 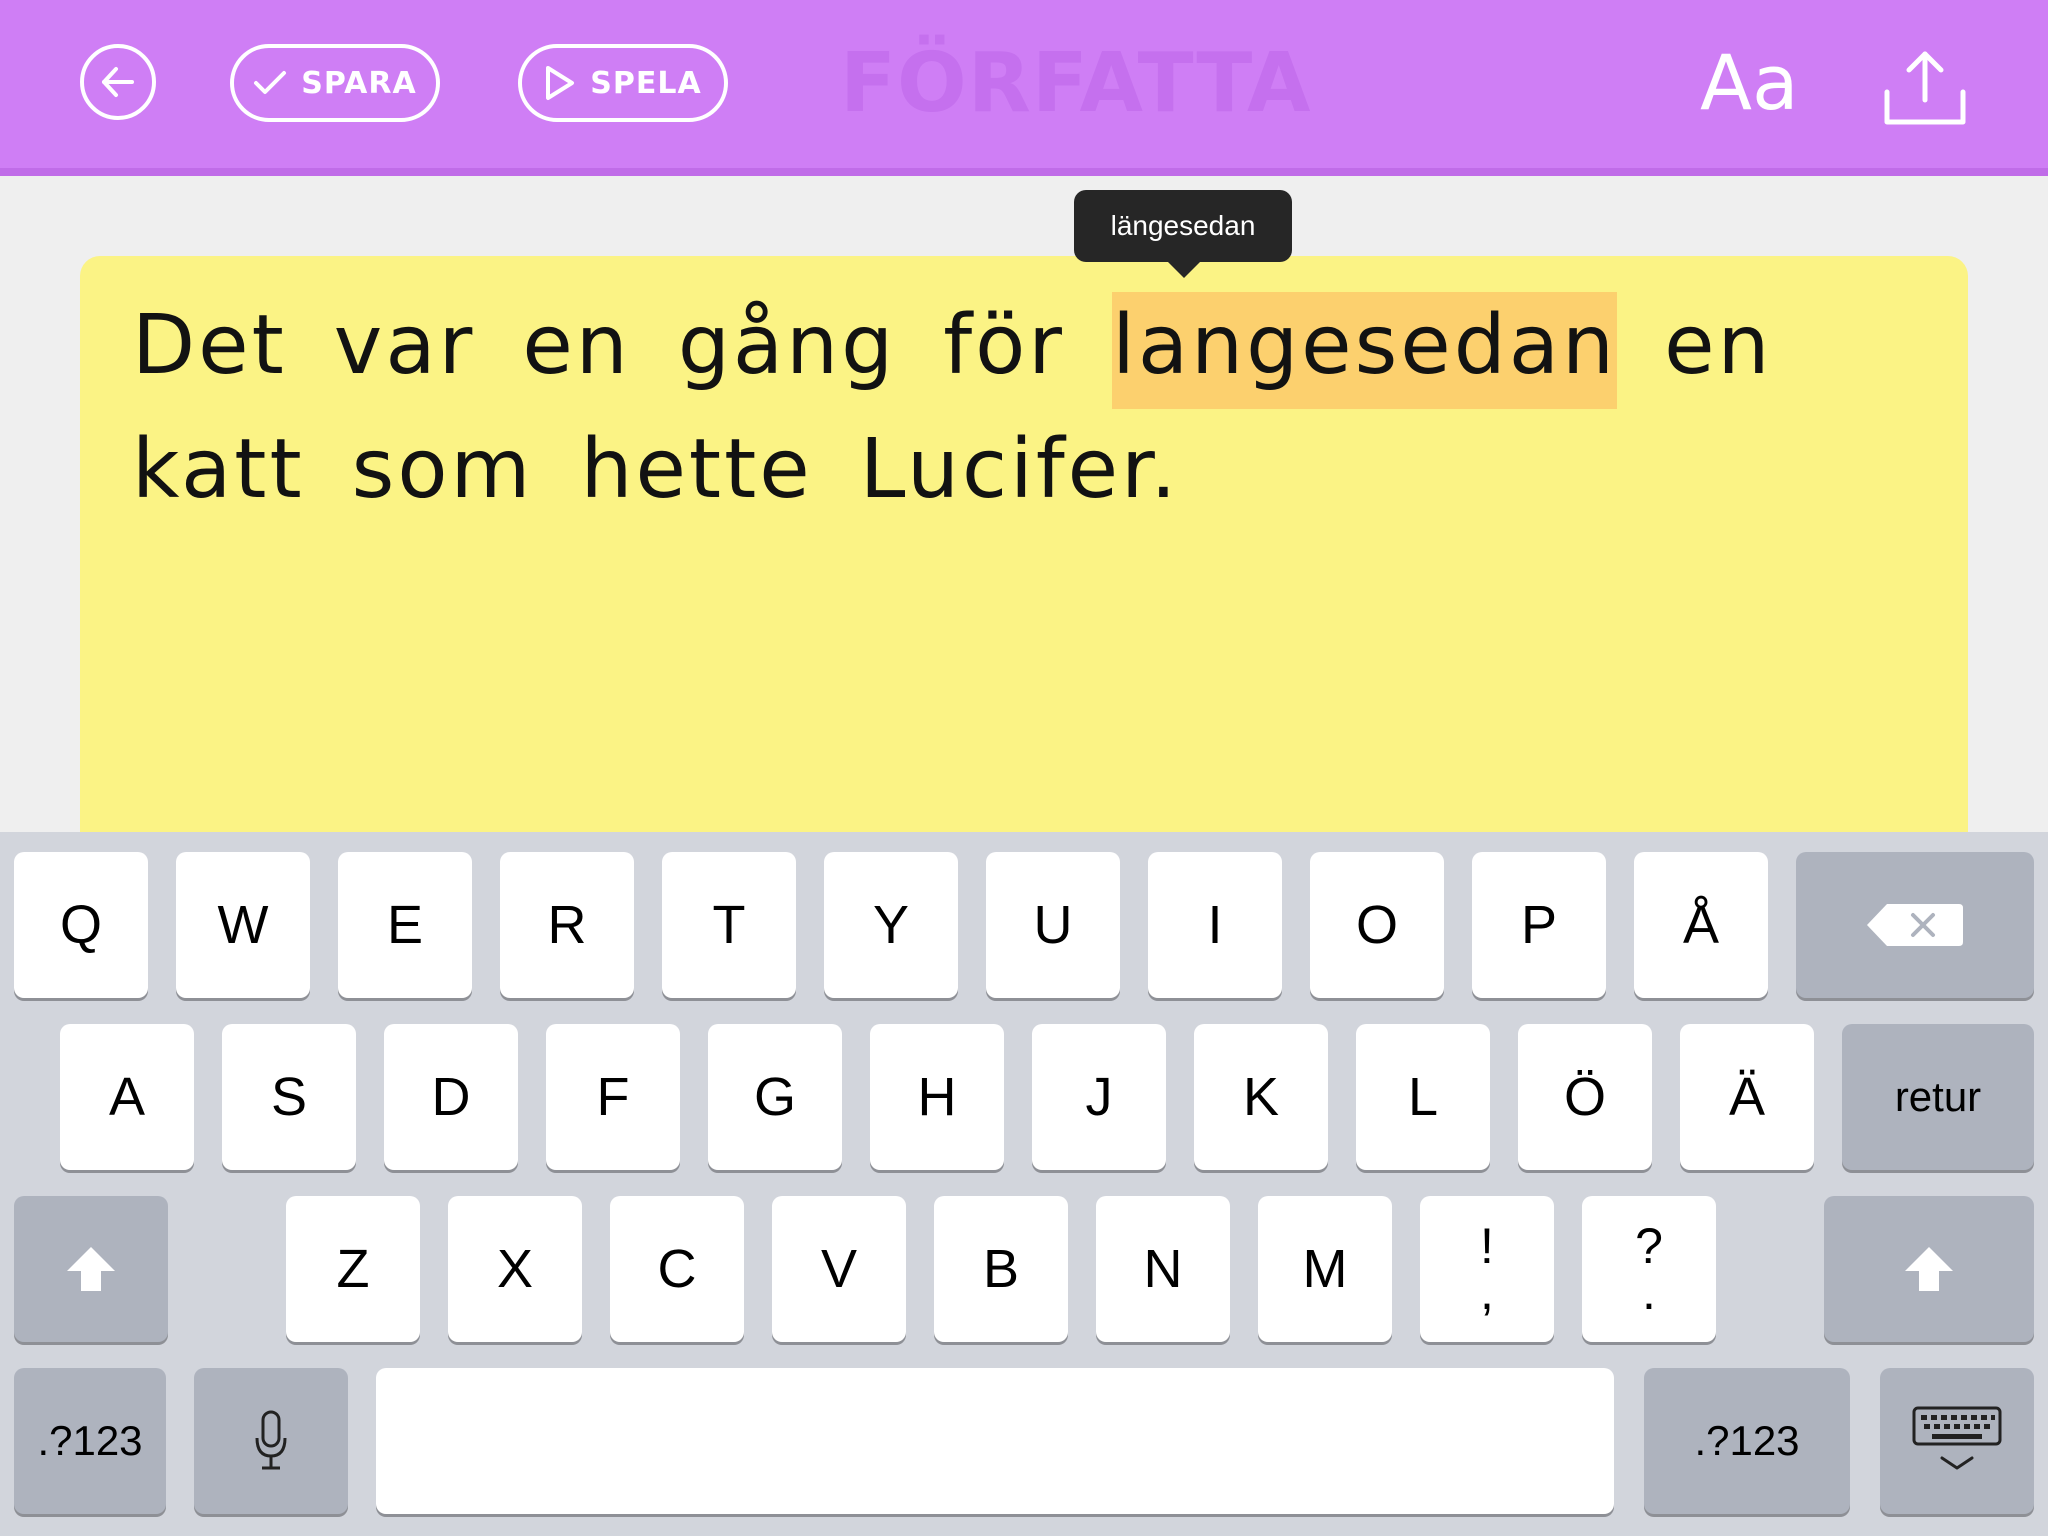 I want to click on key-a: A, so click(x=127, y=1097).